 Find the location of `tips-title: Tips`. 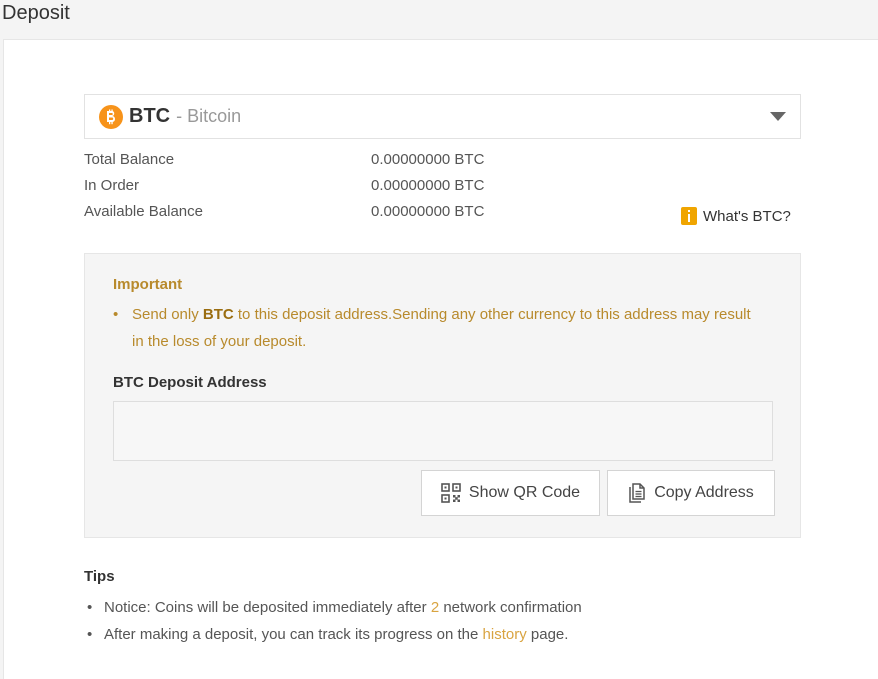

tips-title: Tips is located at coordinates (99, 576).